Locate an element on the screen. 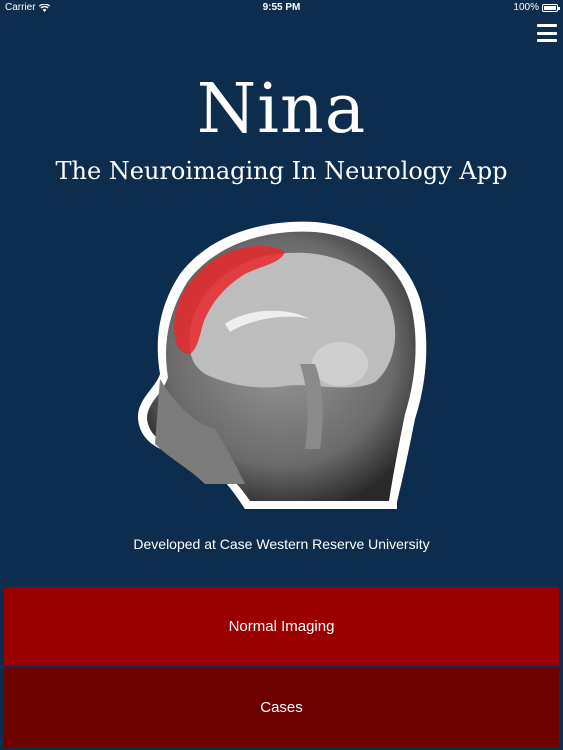 The width and height of the screenshot is (563, 750). cerebellum is located at coordinates (340, 364).